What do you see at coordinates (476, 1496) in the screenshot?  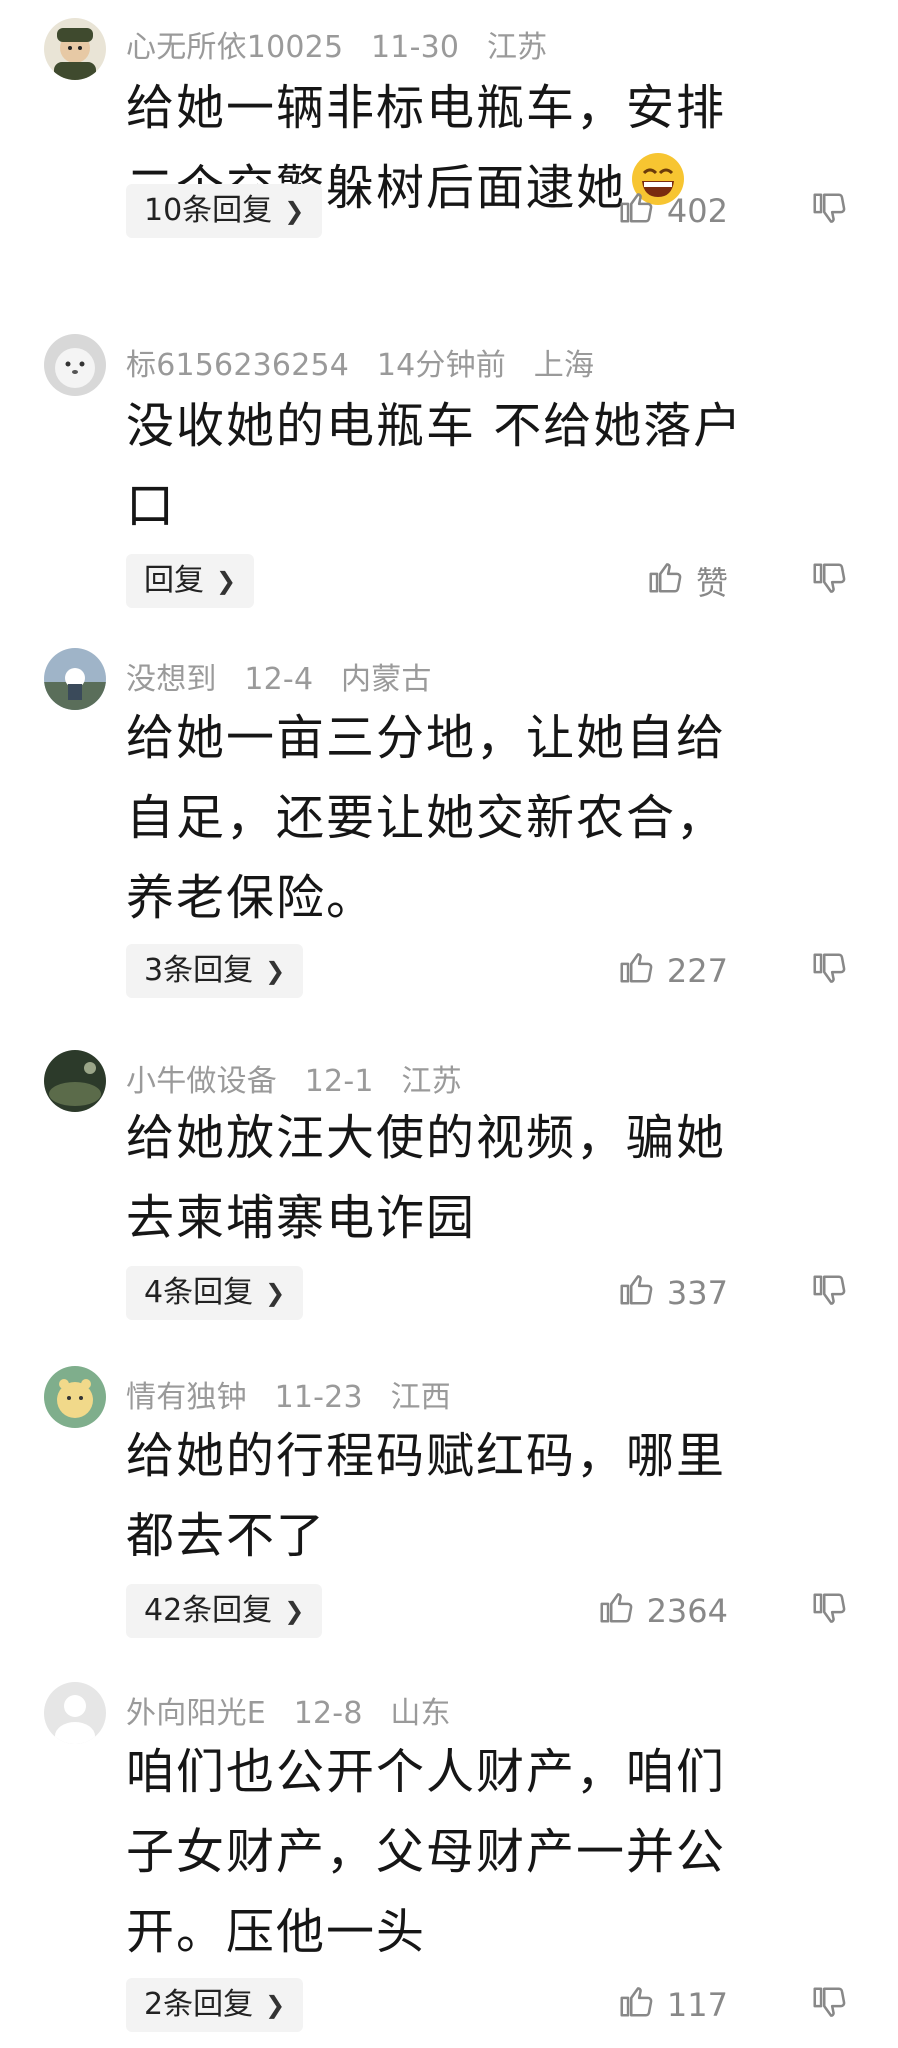 I see `comment-text: 给她的行程码赋红码，哪里 都去不了` at bounding box center [476, 1496].